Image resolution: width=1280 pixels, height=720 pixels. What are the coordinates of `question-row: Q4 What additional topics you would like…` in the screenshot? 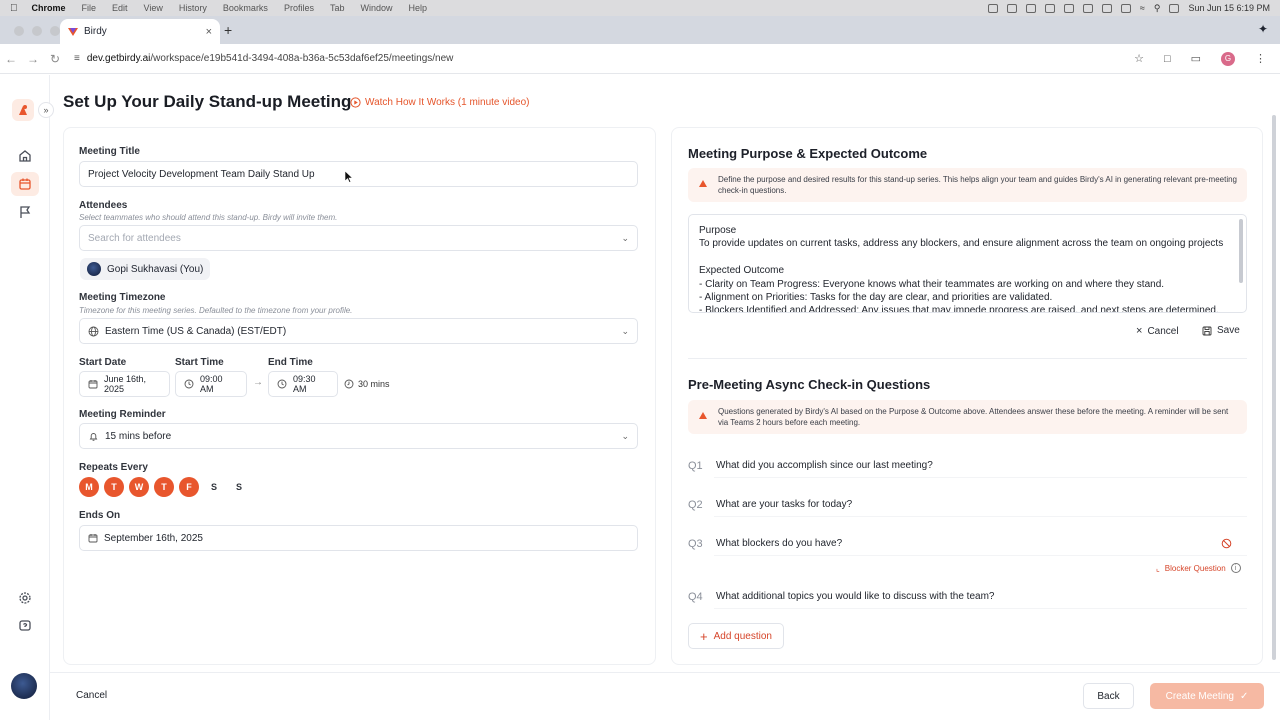 It's located at (967, 597).